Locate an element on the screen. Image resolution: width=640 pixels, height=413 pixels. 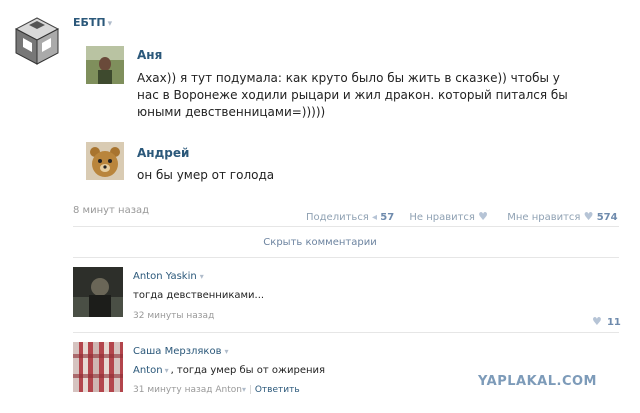
like-count: 574 is located at coordinates (607, 217).